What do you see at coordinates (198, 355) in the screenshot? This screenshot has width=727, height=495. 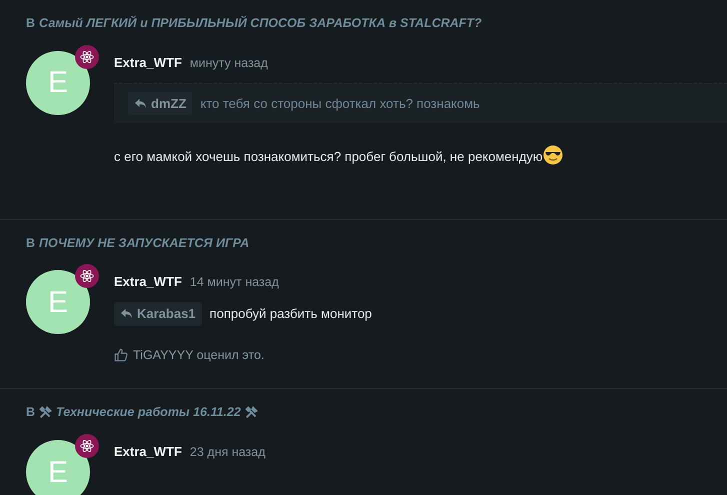 I see `like-text: TiGAYYYY оценил это.` at bounding box center [198, 355].